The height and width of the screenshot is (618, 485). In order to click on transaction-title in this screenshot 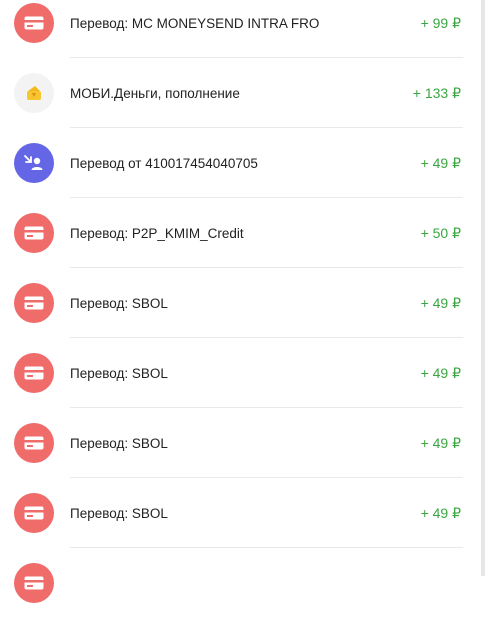, I will do `click(217, 583)`.